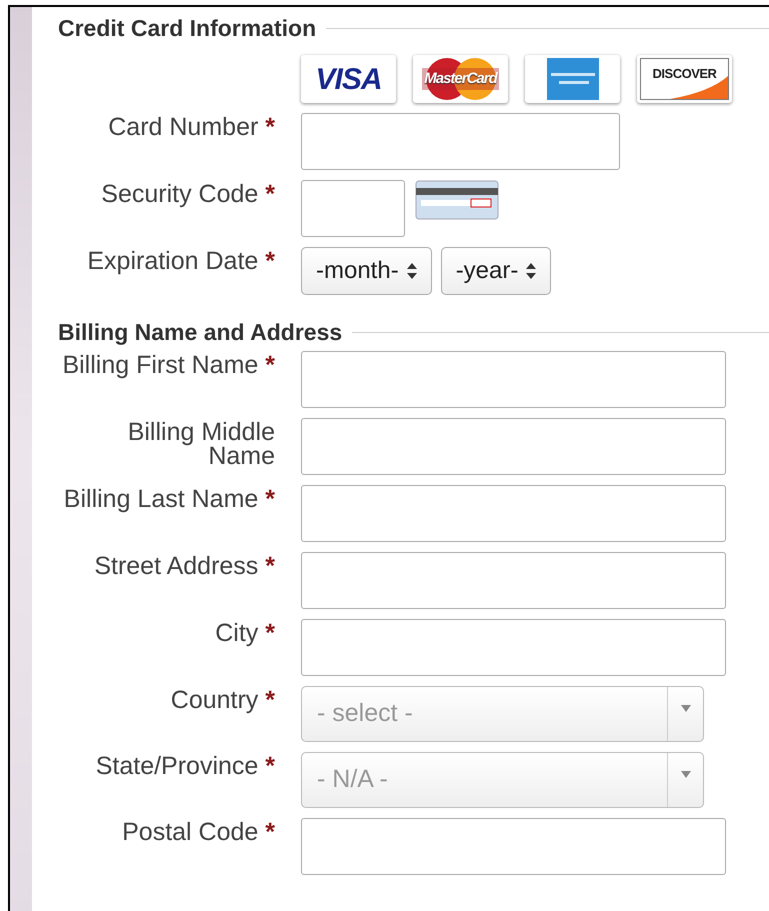 This screenshot has height=911, width=769. I want to click on field-label: Security Code *, so click(187, 193).